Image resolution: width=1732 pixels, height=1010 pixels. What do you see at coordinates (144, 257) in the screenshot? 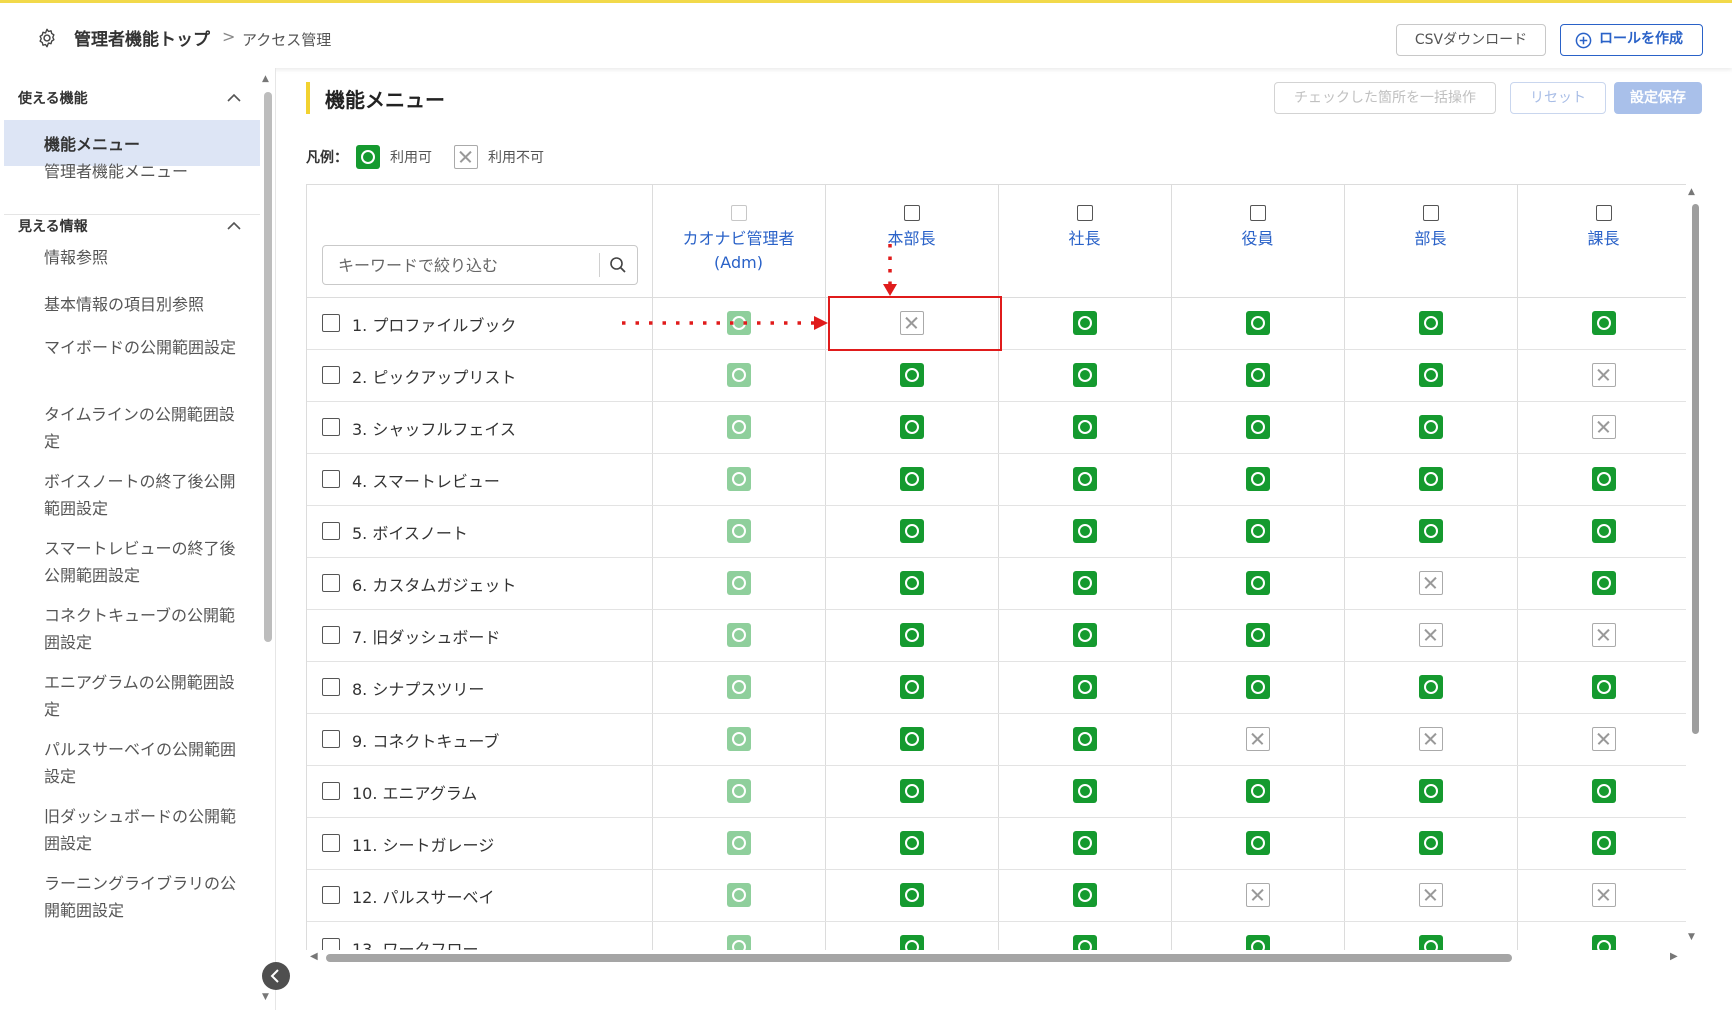
I see `sidebar-item-info-reference: 情報参照` at bounding box center [144, 257].